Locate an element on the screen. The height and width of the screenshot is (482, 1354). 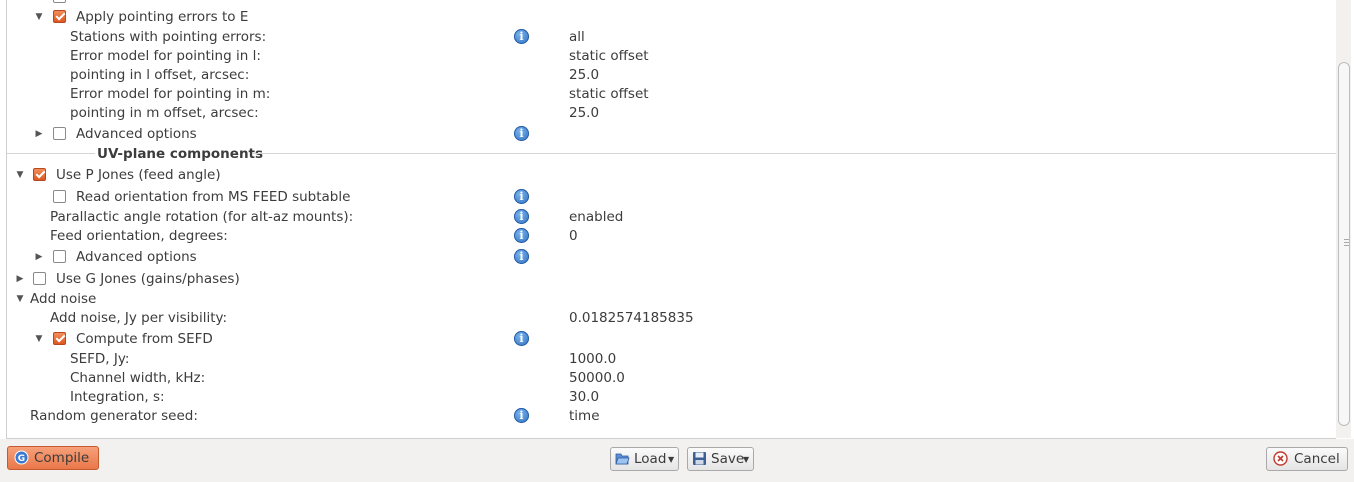
err-model-m-value: static offset is located at coordinates (609, 94).